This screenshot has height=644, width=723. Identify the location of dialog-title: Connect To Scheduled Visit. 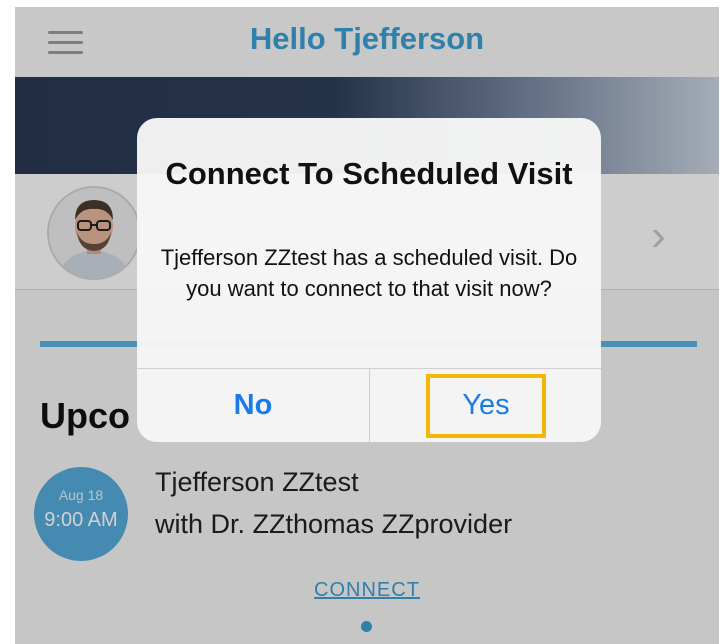
(369, 173).